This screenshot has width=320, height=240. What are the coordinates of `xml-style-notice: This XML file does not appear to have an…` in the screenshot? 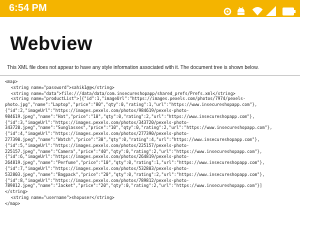 It's located at (133, 68).